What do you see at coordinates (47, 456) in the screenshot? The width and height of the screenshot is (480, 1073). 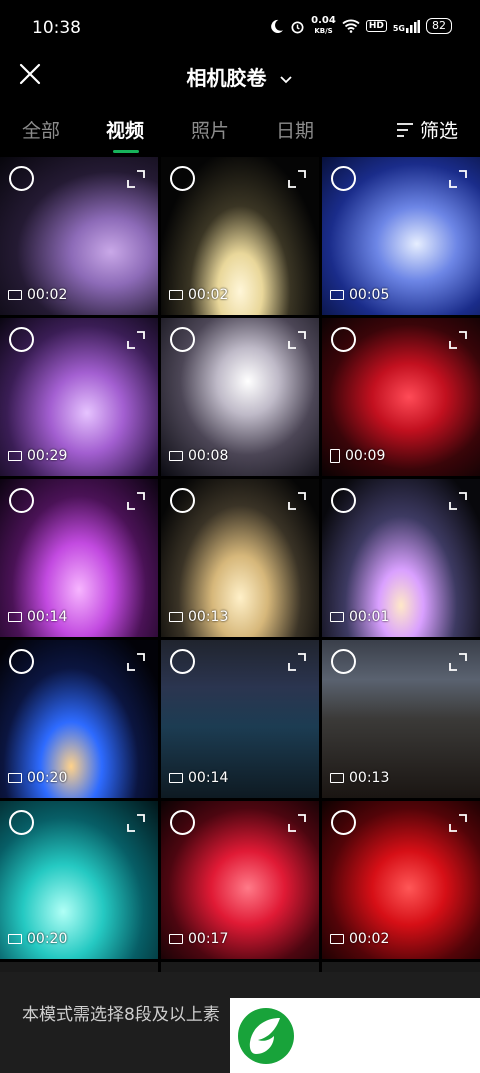 I see `duration-text: 00:29` at bounding box center [47, 456].